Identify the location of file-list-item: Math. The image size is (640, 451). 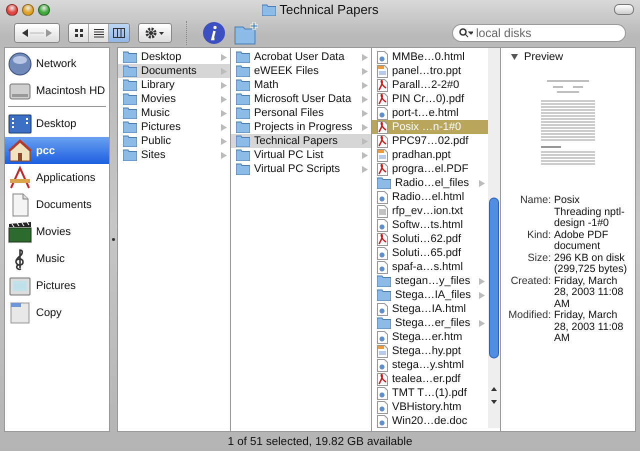
(301, 85).